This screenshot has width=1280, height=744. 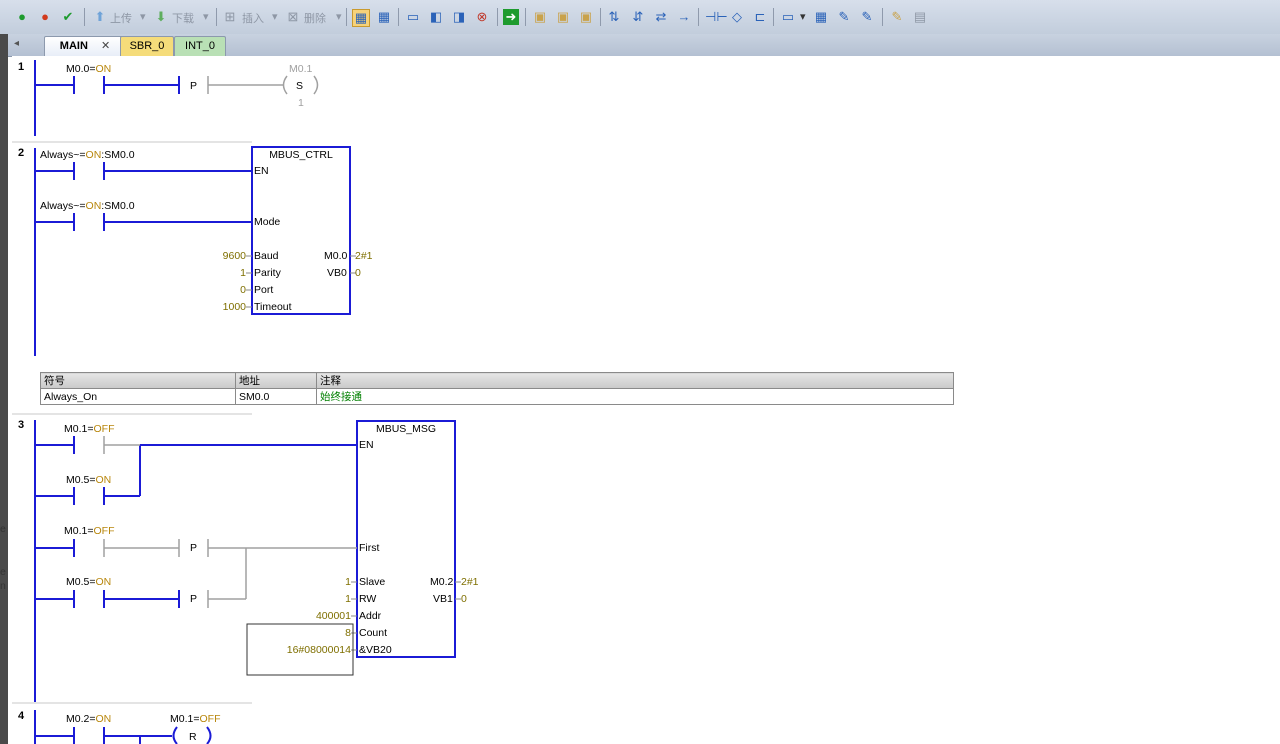 I want to click on left-panel-edge, so click(x=4, y=389).